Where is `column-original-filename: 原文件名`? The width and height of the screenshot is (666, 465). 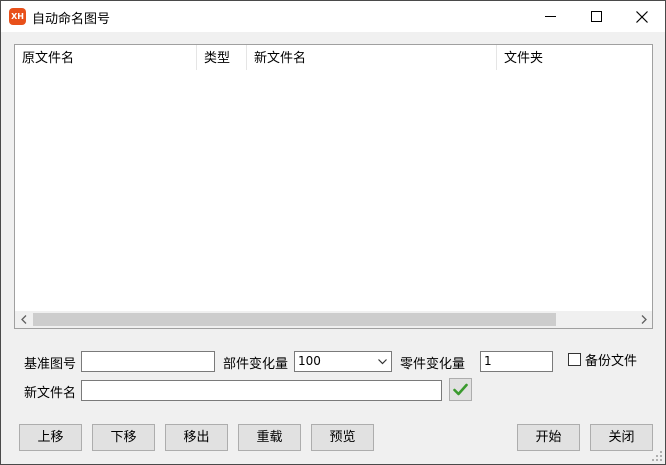 column-original-filename: 原文件名 is located at coordinates (106, 57).